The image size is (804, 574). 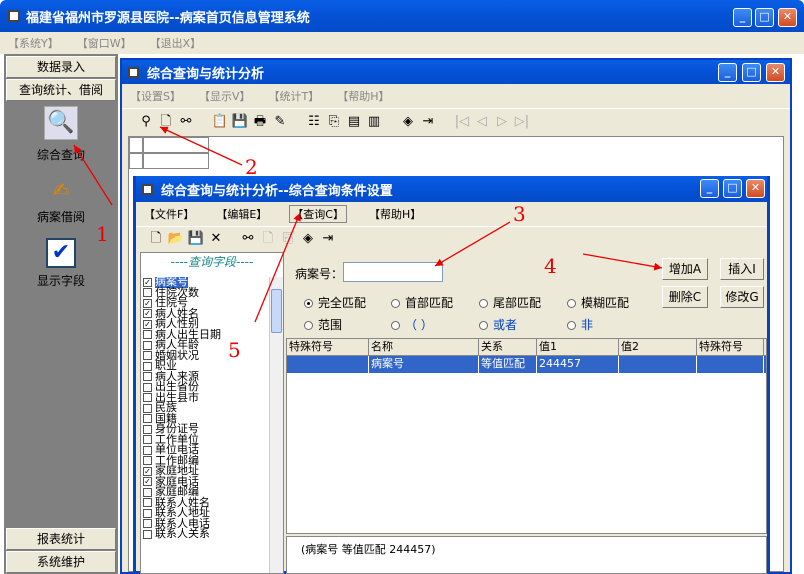 I want to click on annotation-3: 3, so click(x=519, y=214).